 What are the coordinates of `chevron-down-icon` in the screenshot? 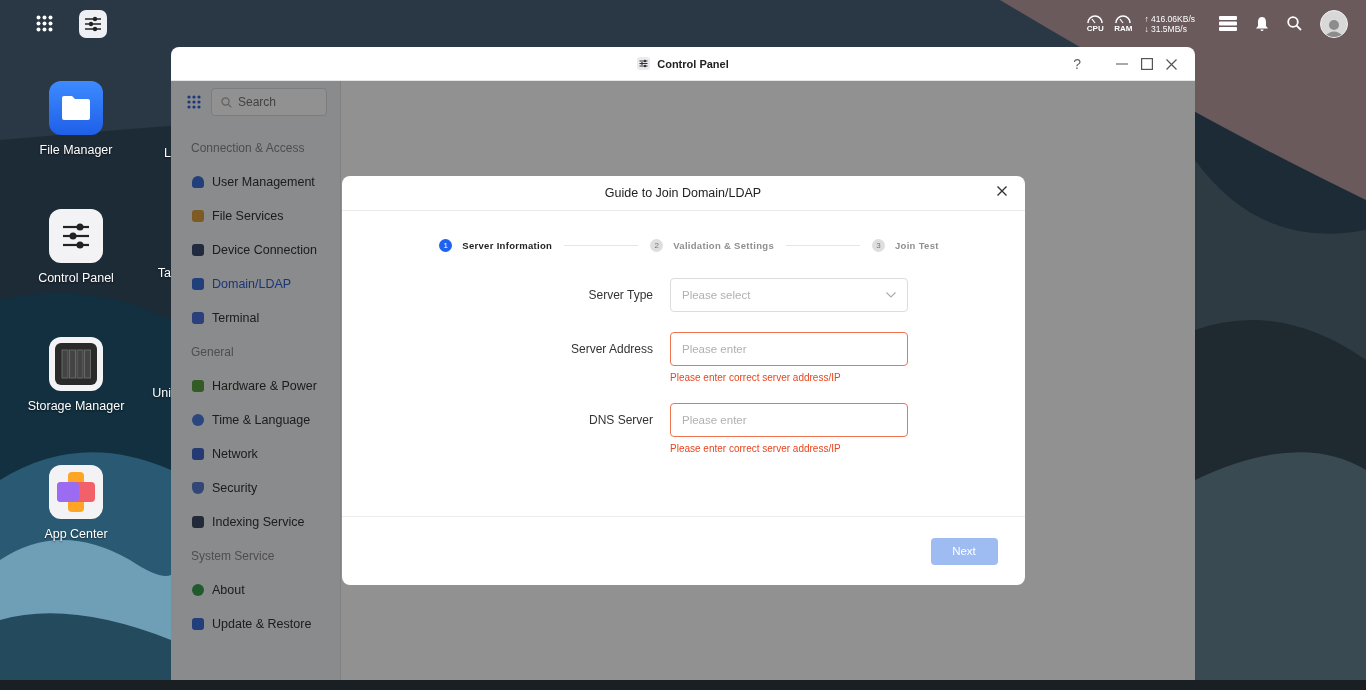 It's located at (891, 295).